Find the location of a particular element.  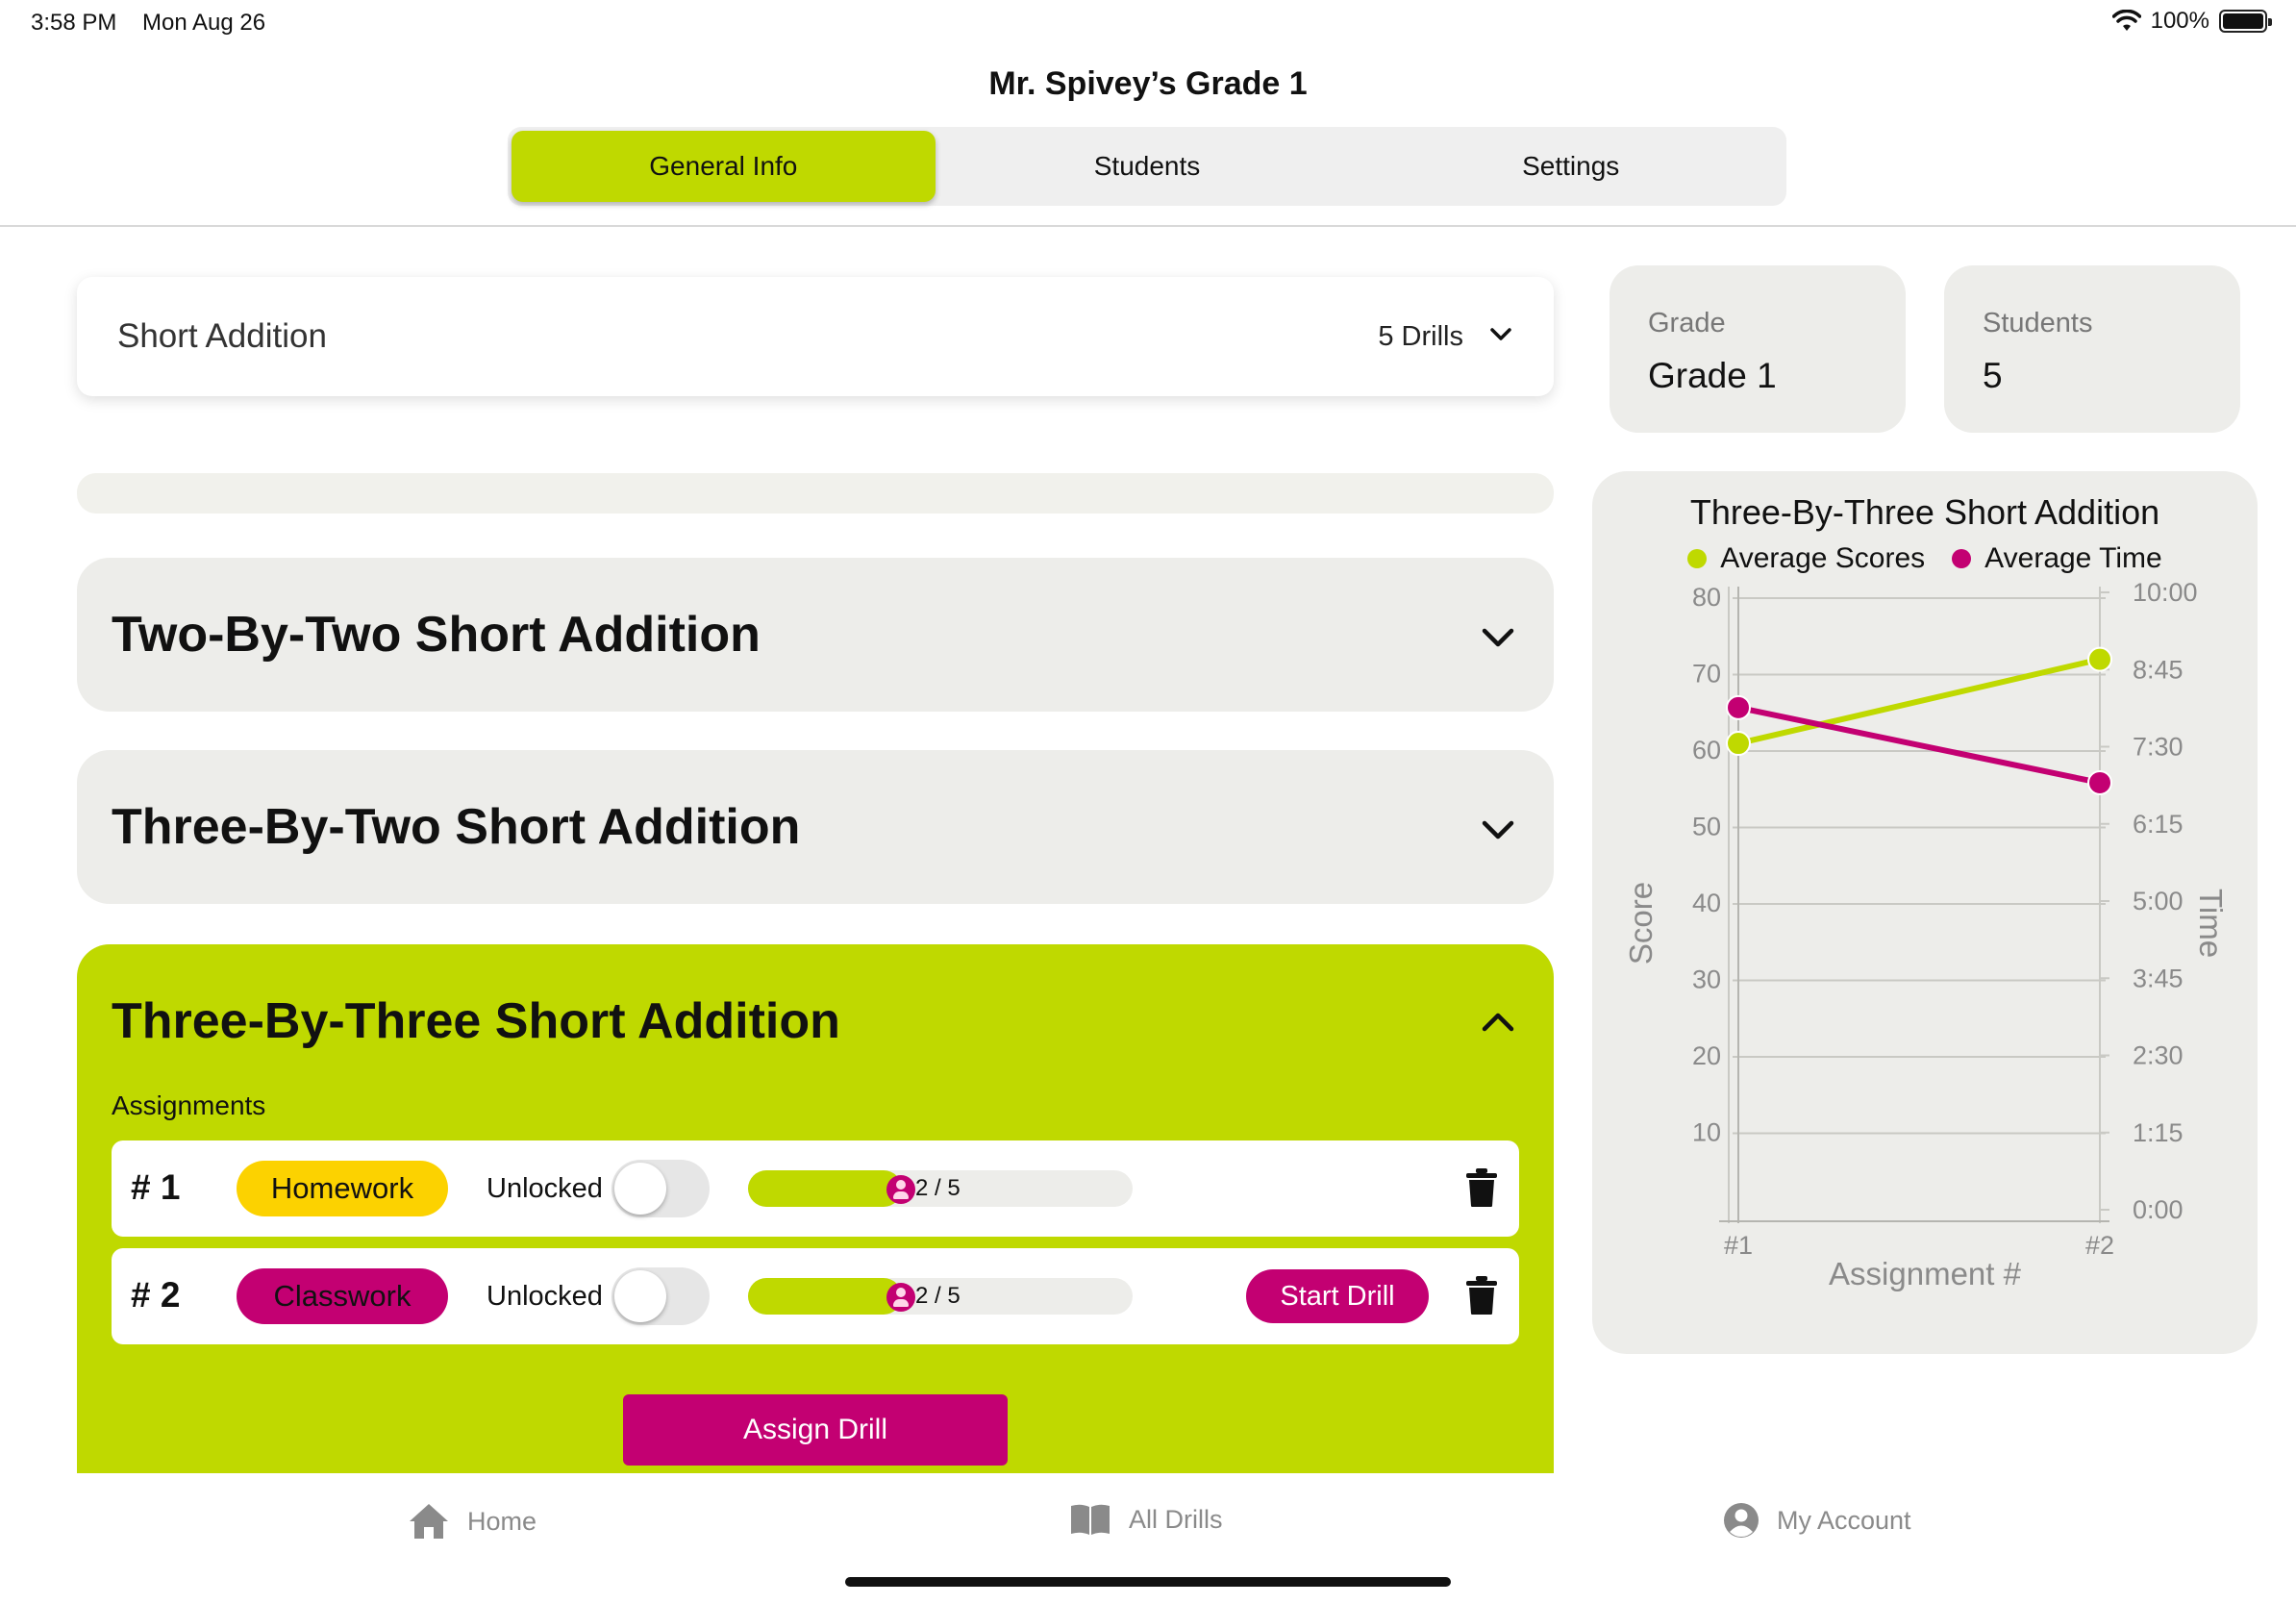

y-tick-label: 80 is located at coordinates (1706, 597).